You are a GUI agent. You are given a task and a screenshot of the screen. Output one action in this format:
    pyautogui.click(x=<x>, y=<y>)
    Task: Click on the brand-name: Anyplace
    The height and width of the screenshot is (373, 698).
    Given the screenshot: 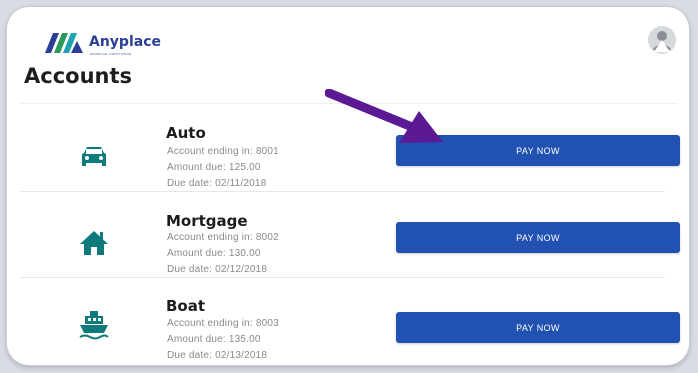 What is the action you would take?
    pyautogui.click(x=125, y=42)
    